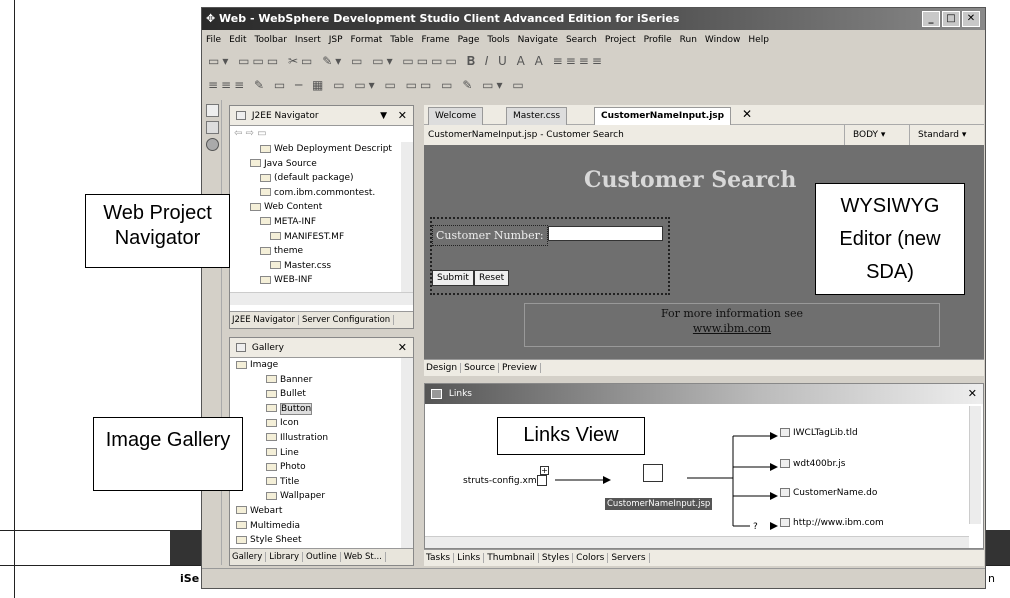 The height and width of the screenshot is (598, 1010). What do you see at coordinates (819, 433) in the screenshot?
I see `link-target-1: IWCLTagLib.tld` at bounding box center [819, 433].